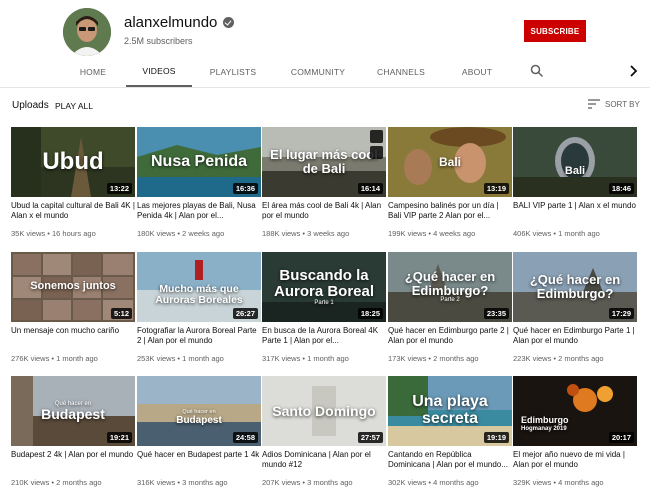  Describe the element at coordinates (450, 300) in the screenshot. I see `thumbnail-subtitle: Parte 2` at that location.